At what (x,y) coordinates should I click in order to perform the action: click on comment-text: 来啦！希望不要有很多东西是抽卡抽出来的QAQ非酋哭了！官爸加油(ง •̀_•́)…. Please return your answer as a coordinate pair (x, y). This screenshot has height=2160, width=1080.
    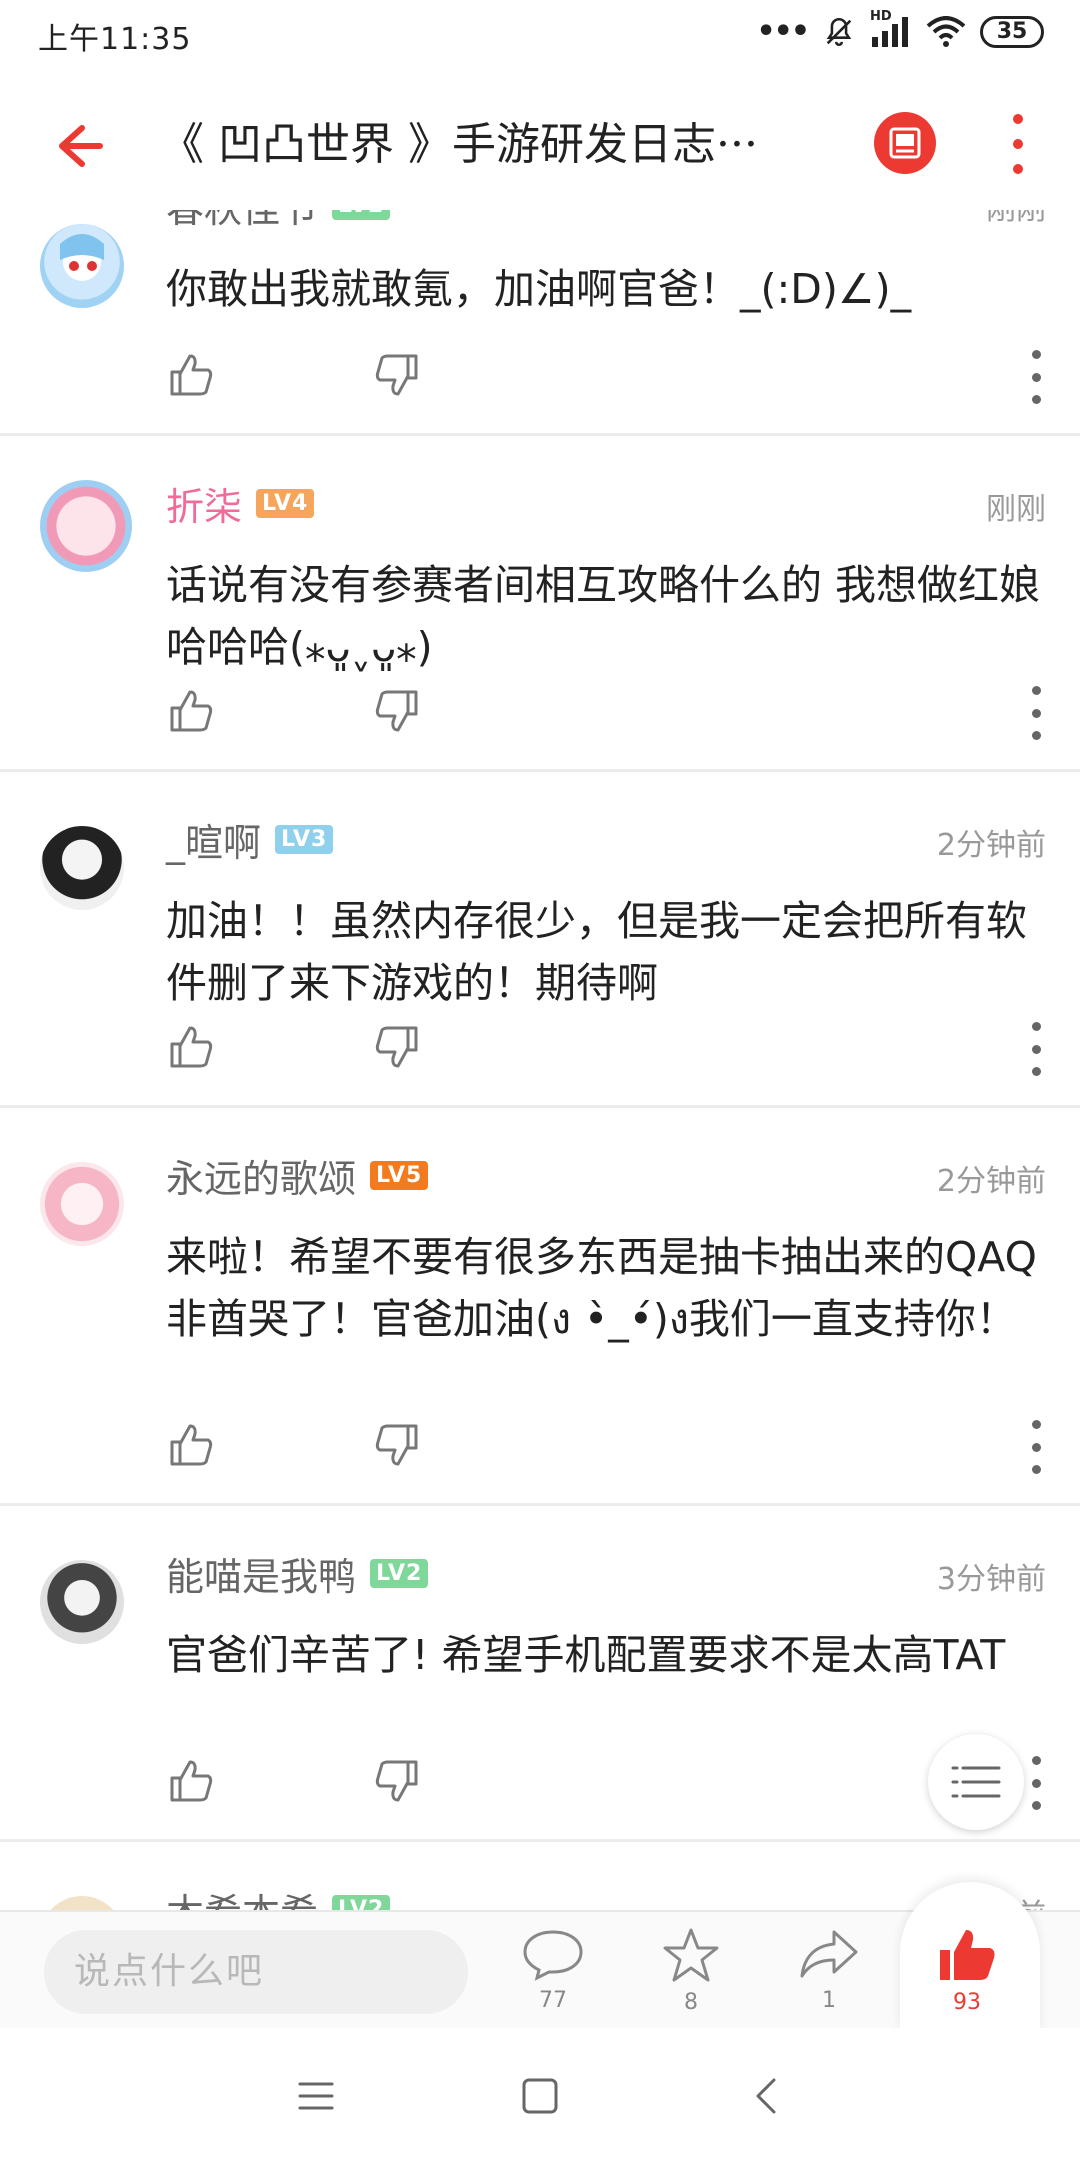
    Looking at the image, I should click on (601, 1288).